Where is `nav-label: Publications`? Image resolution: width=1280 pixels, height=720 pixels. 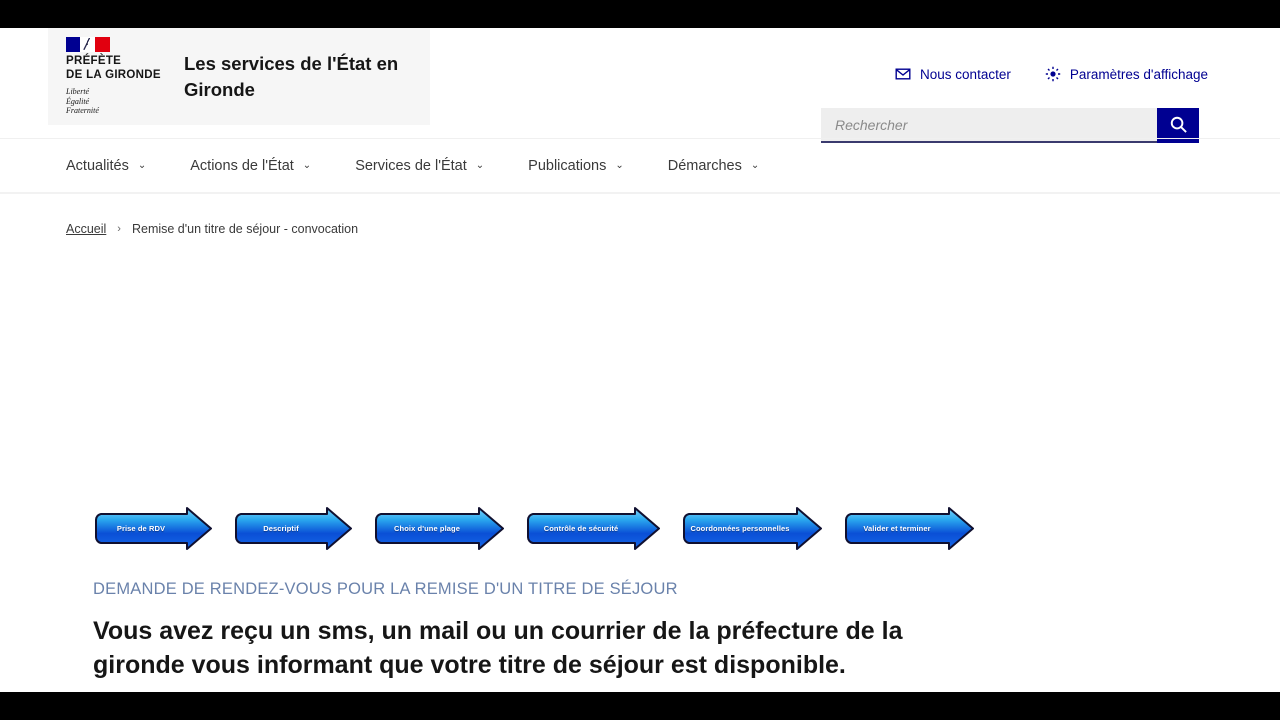
nav-label: Publications is located at coordinates (567, 165).